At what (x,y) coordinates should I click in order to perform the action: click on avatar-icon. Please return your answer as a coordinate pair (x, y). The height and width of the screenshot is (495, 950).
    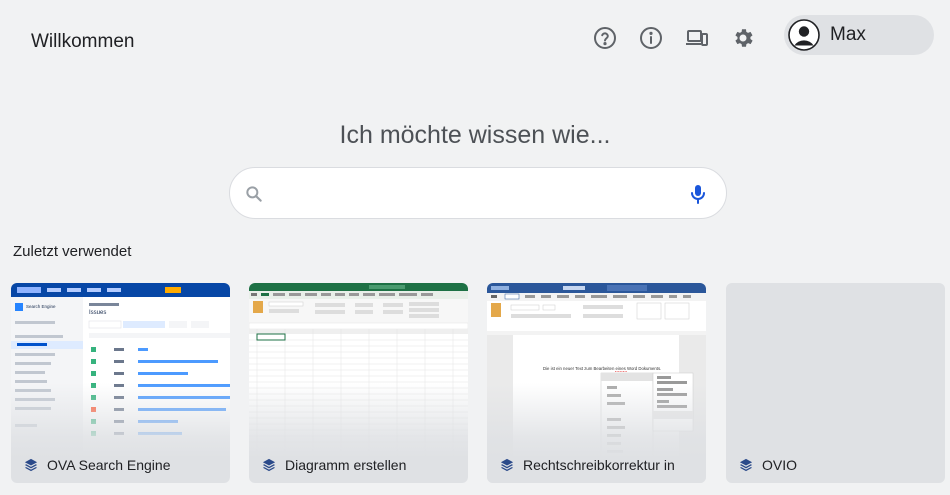
    Looking at the image, I should click on (804, 35).